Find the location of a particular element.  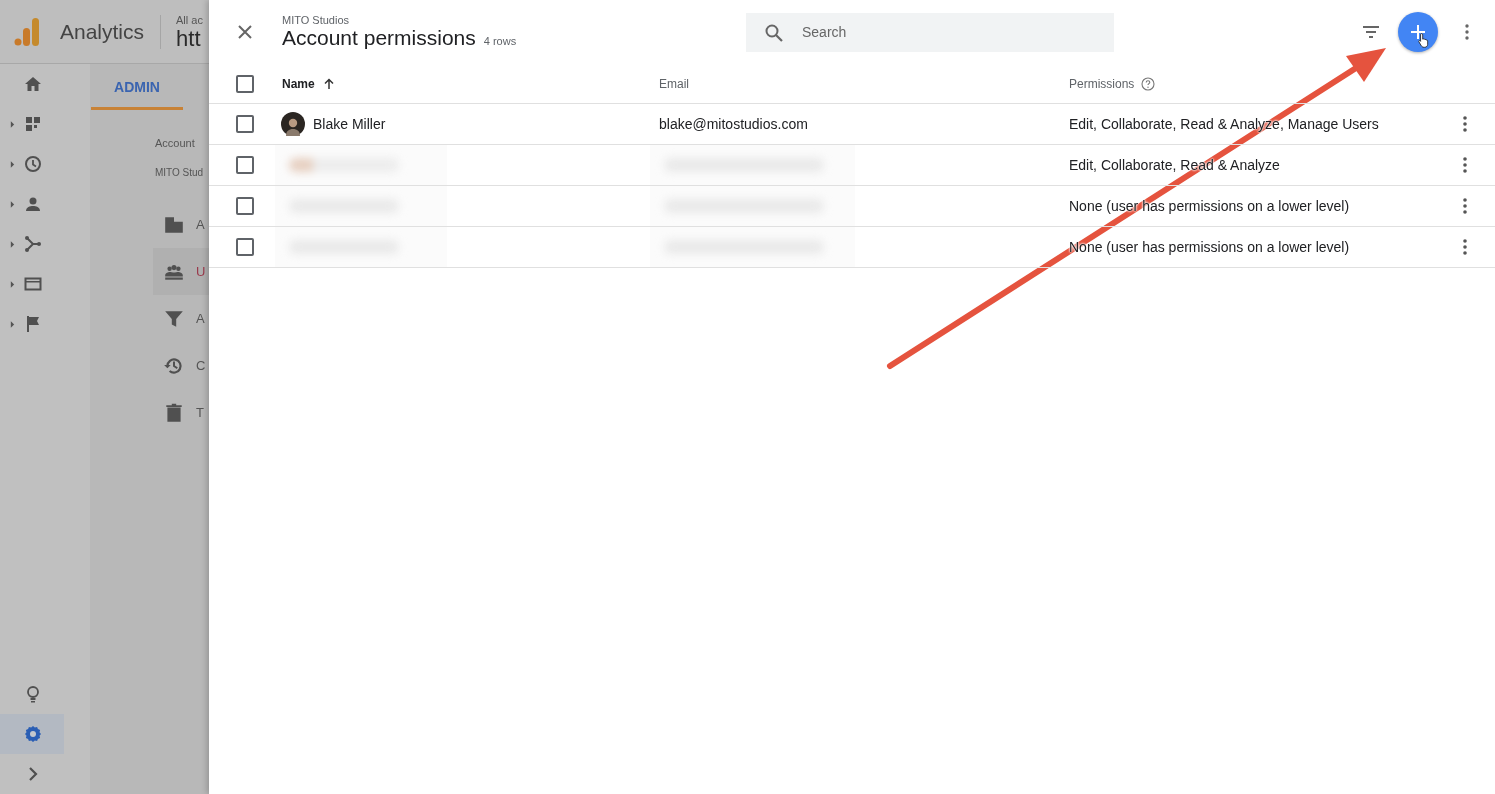

menu-item: U is located at coordinates (181, 271).